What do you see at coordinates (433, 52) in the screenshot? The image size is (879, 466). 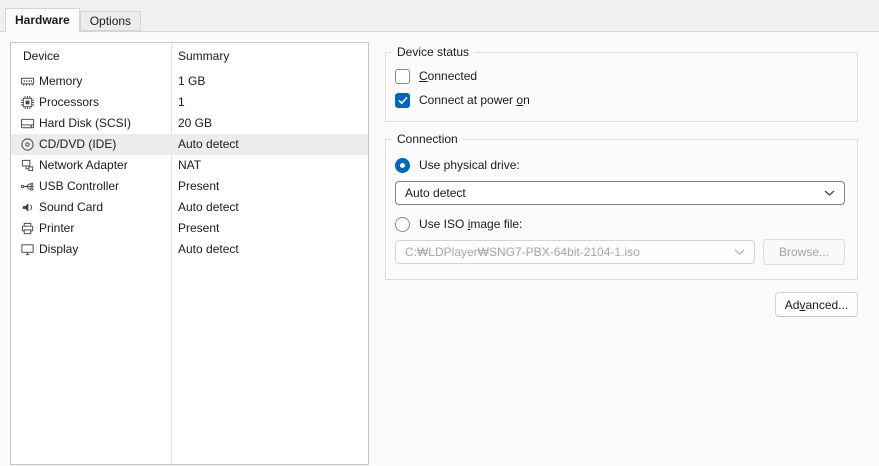 I see `device-status-group-title: Device status` at bounding box center [433, 52].